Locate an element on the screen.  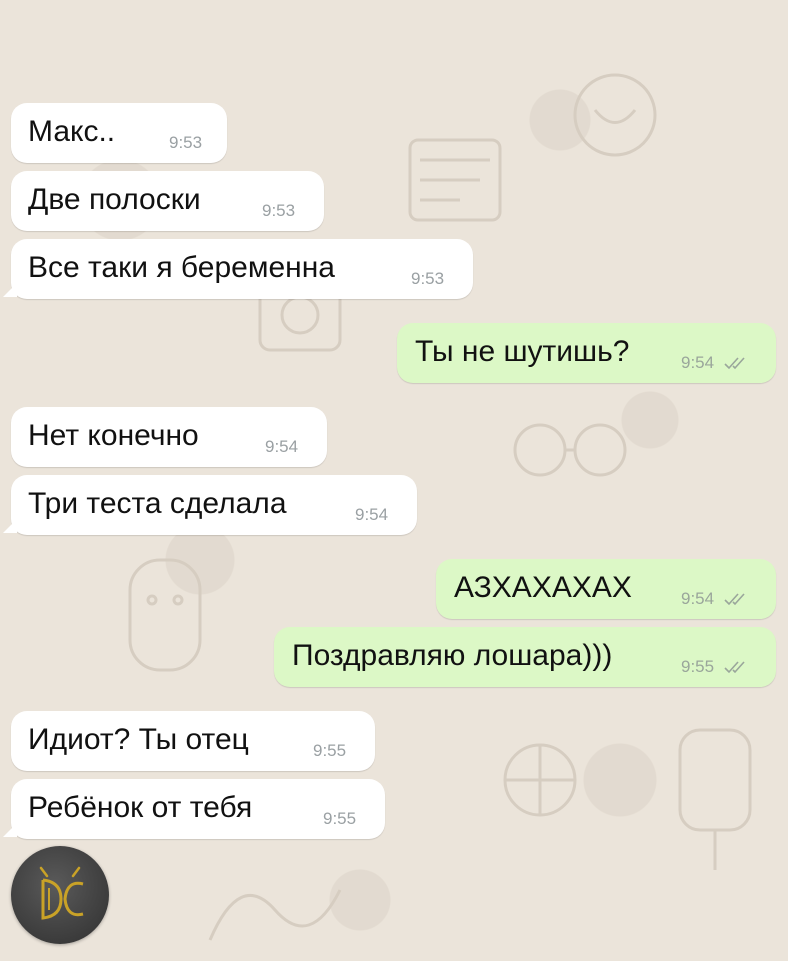
dc-logo-icon is located at coordinates (60, 895).